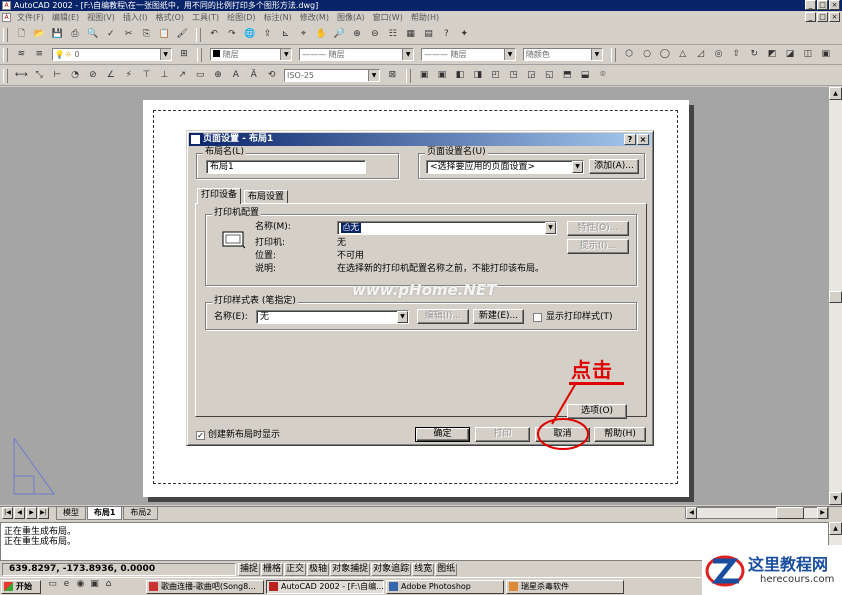 Image resolution: width=842 pixels, height=595 pixels. Describe the element at coordinates (700, 54) in the screenshot. I see `wedge-icon: ◿` at that location.